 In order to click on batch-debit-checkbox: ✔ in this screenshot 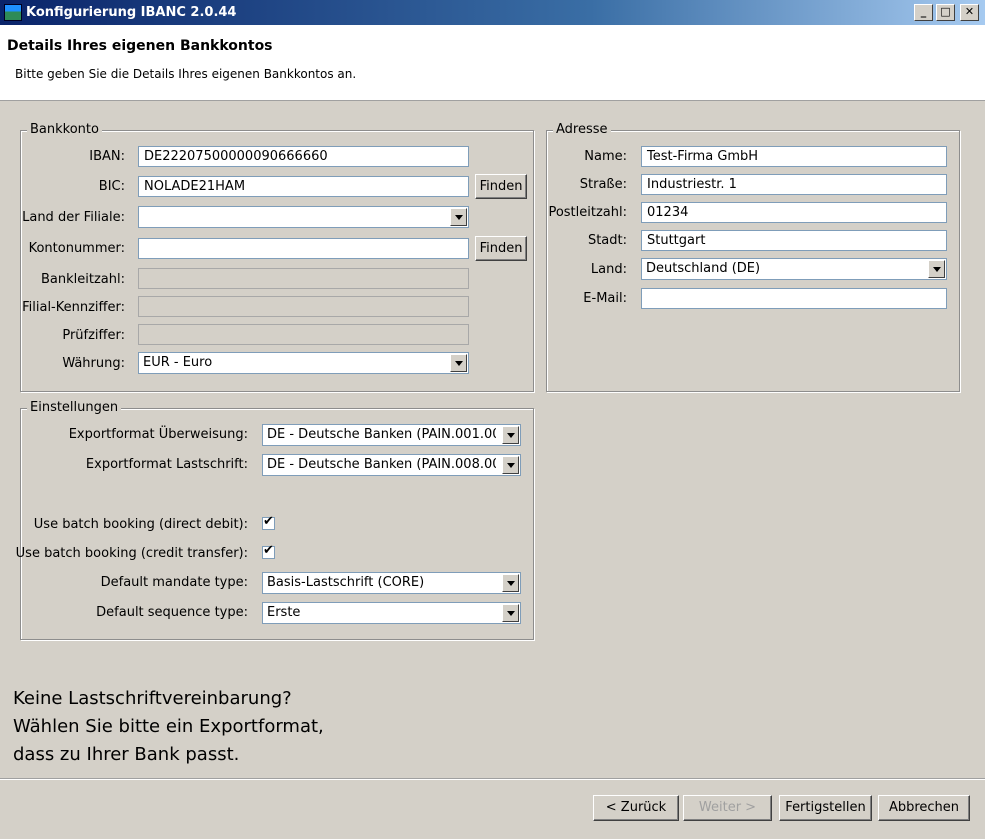, I will do `click(268, 522)`.